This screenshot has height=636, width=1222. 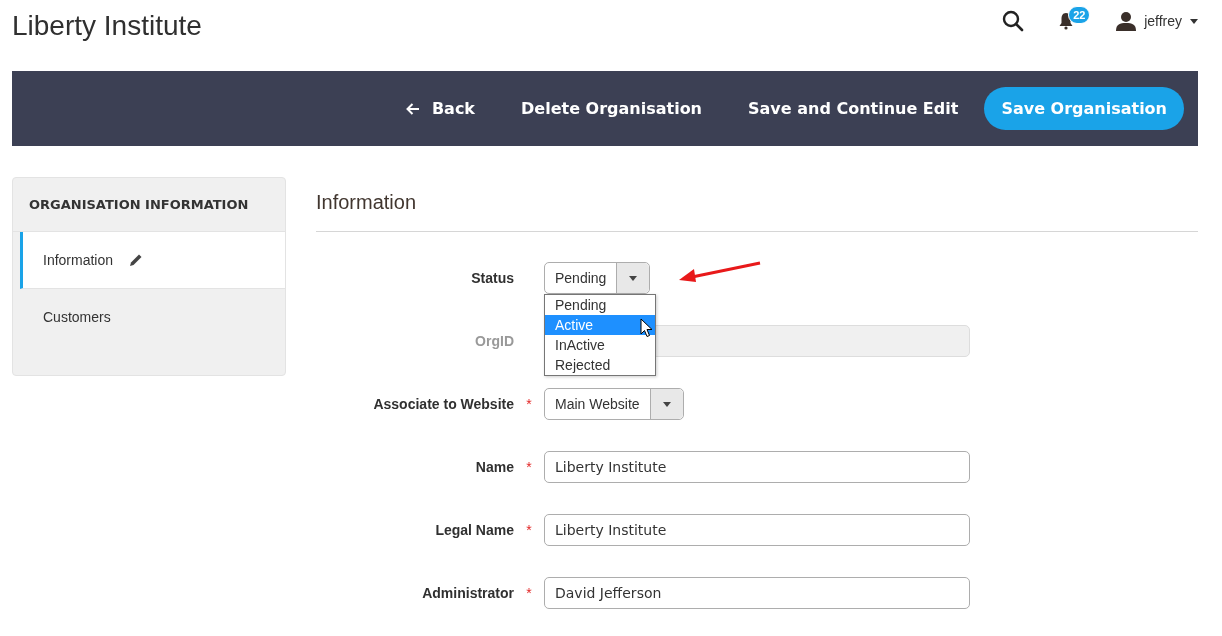 I want to click on cursor-icon, so click(x=646, y=328).